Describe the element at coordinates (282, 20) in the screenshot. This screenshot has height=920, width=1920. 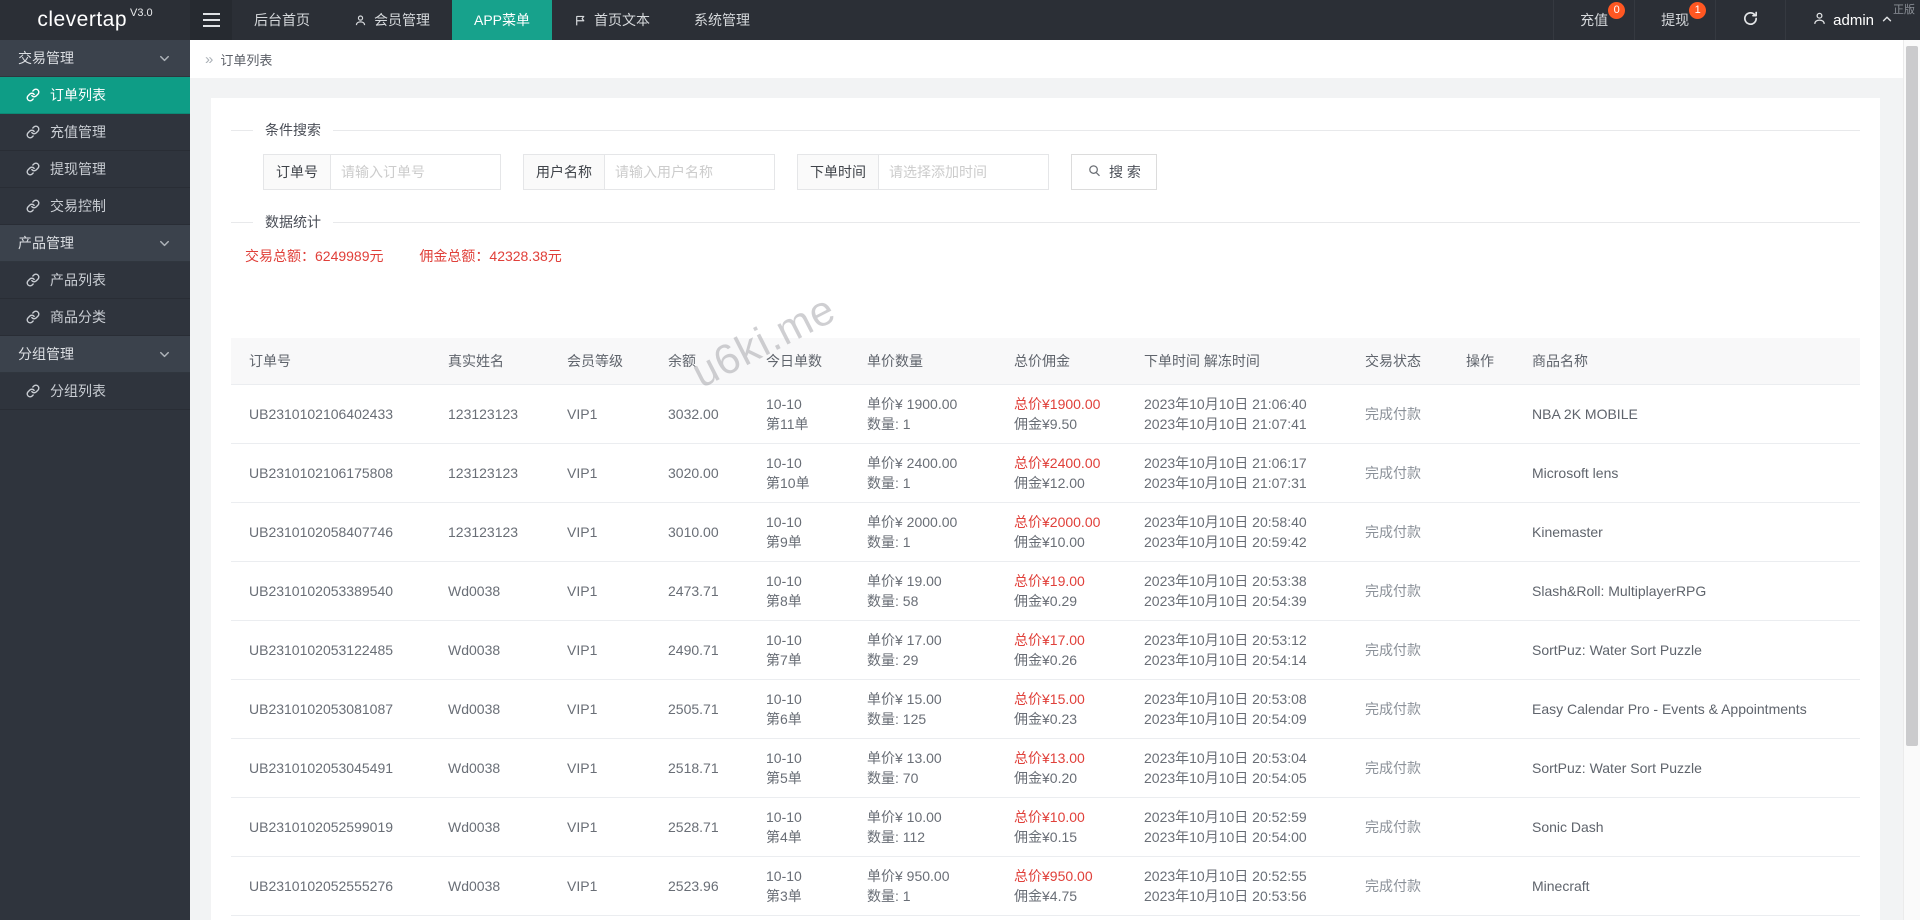
I see `nav-item-1: 后台首页` at that location.